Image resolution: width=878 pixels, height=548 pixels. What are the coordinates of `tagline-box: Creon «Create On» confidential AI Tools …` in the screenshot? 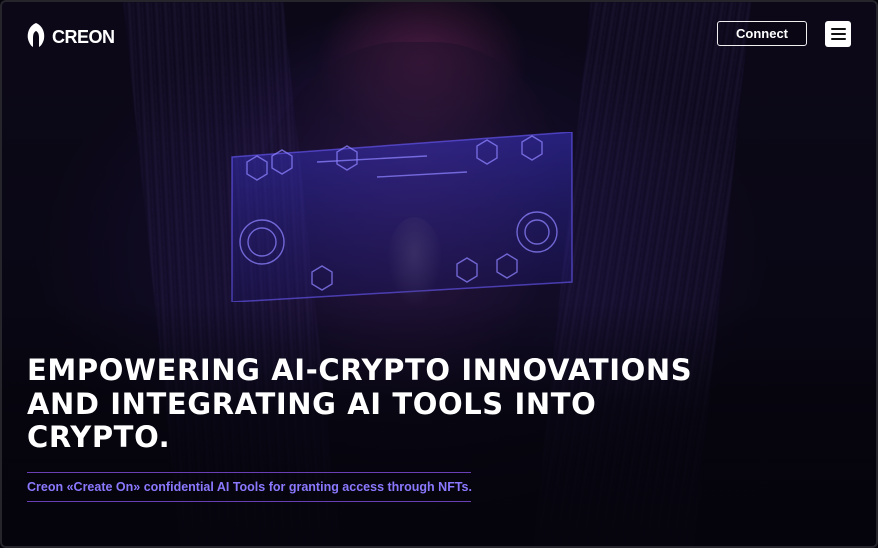 It's located at (249, 487).